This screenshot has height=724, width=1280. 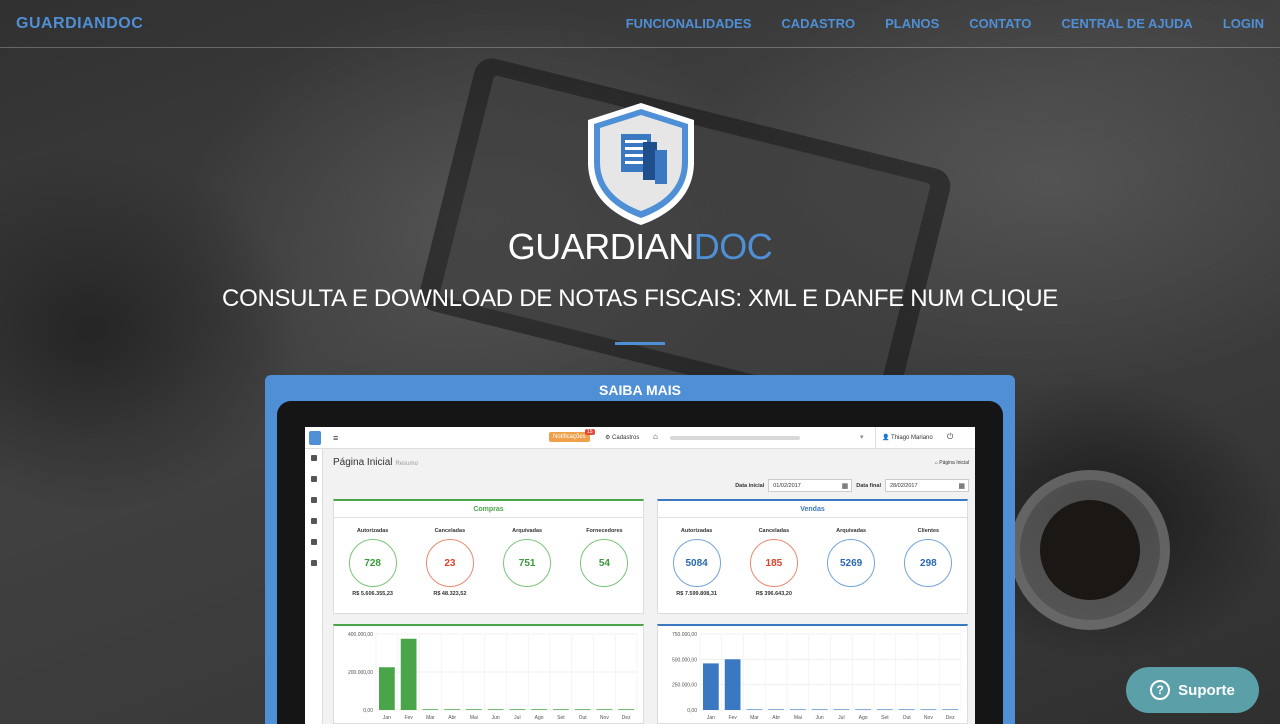 I want to click on vendas-stat: Autorizadas 5084 R$ 7.599.808,31, so click(x=697, y=563).